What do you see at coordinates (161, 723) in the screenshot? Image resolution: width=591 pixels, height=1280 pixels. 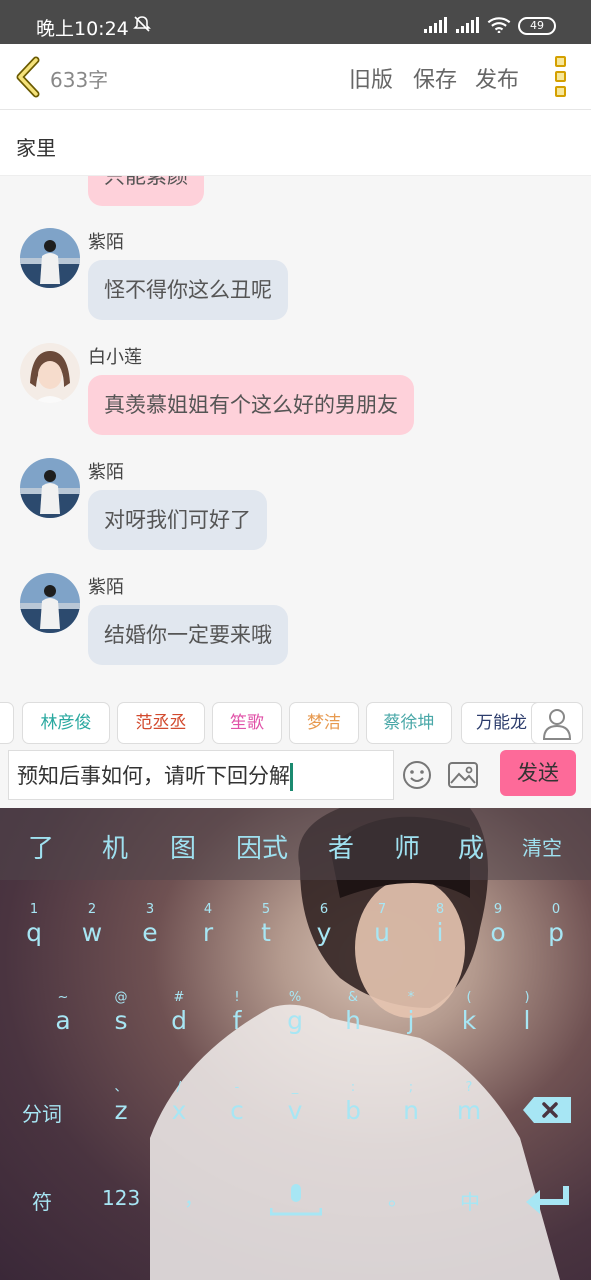 I see `role-chip: 范丞丞` at bounding box center [161, 723].